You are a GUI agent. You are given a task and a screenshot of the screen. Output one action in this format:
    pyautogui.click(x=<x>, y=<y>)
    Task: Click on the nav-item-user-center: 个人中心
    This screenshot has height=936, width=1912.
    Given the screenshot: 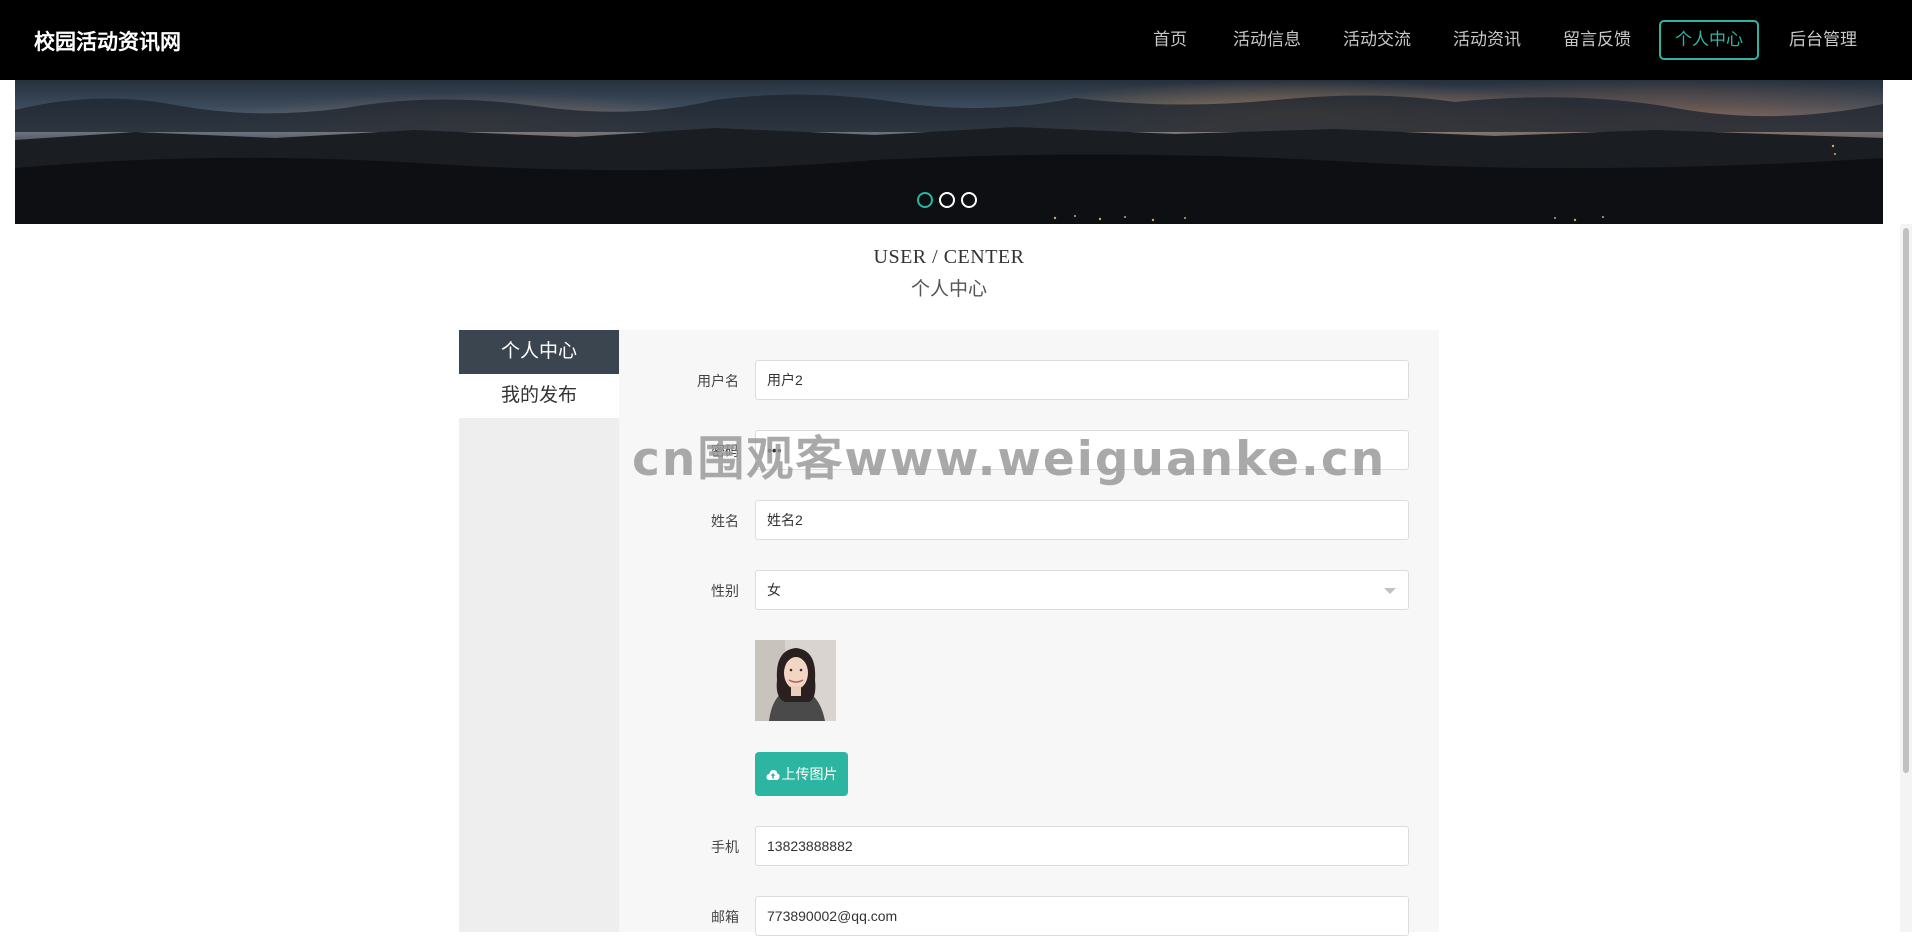 What is the action you would take?
    pyautogui.click(x=1709, y=40)
    